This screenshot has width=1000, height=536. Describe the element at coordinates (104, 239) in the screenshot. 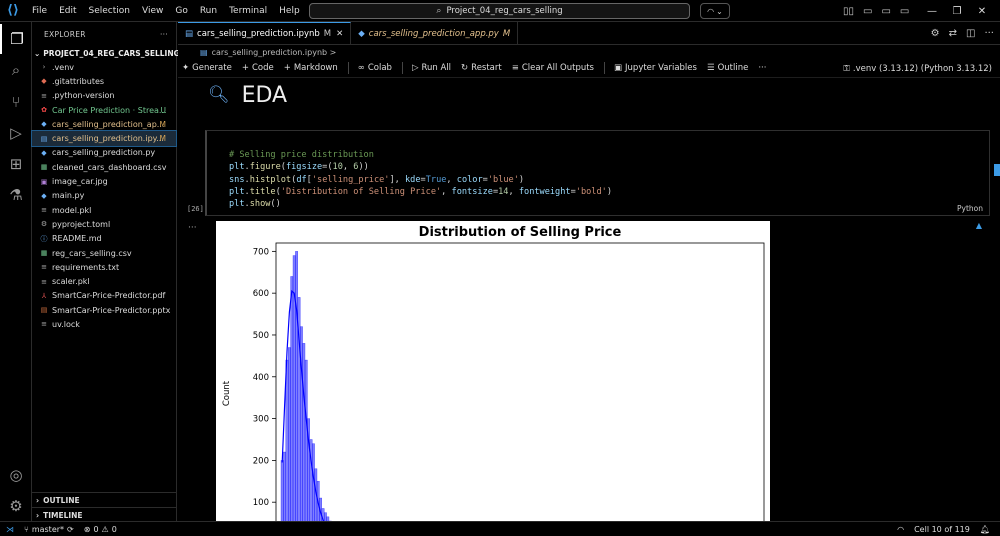

I see `file-item: ⓘ README.md` at that location.